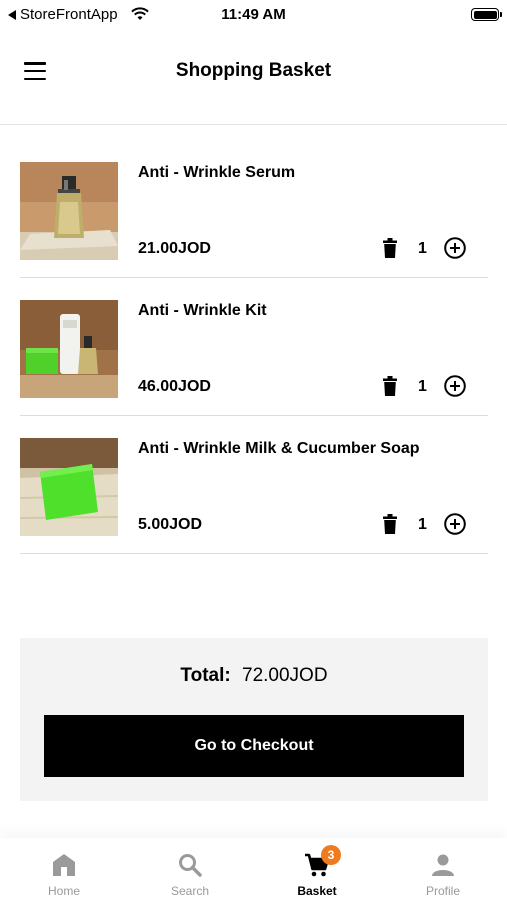 The height and width of the screenshot is (900, 507). What do you see at coordinates (64, 865) in the screenshot?
I see `home-icon` at bounding box center [64, 865].